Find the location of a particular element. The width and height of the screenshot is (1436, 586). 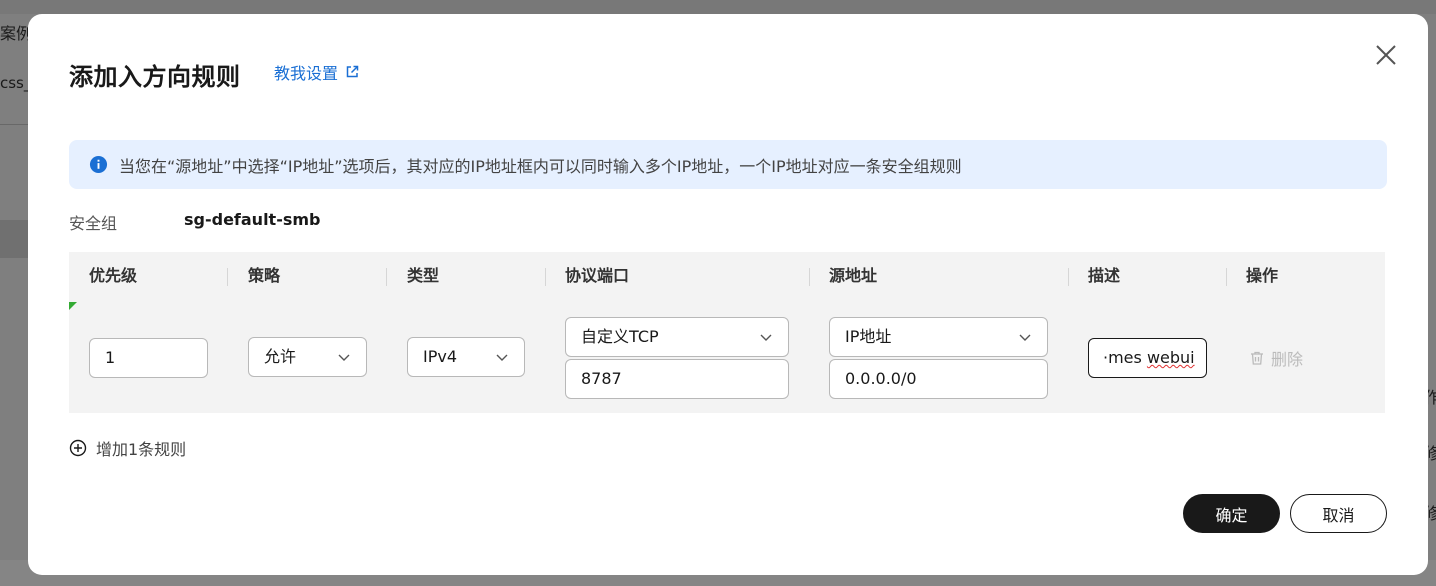

add-rule-button: 增加1条规则 is located at coordinates (127, 448).